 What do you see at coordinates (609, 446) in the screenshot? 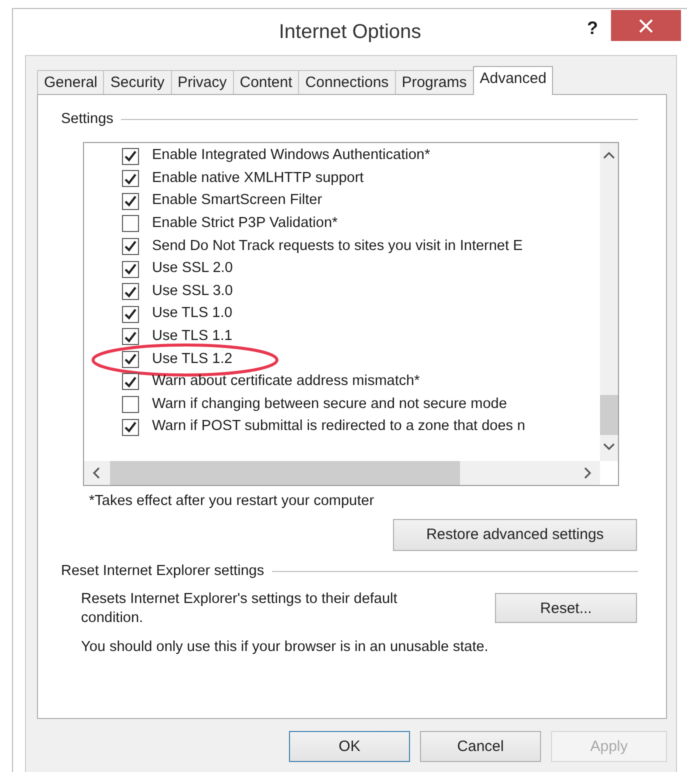
I see `scroll-down-icon` at bounding box center [609, 446].